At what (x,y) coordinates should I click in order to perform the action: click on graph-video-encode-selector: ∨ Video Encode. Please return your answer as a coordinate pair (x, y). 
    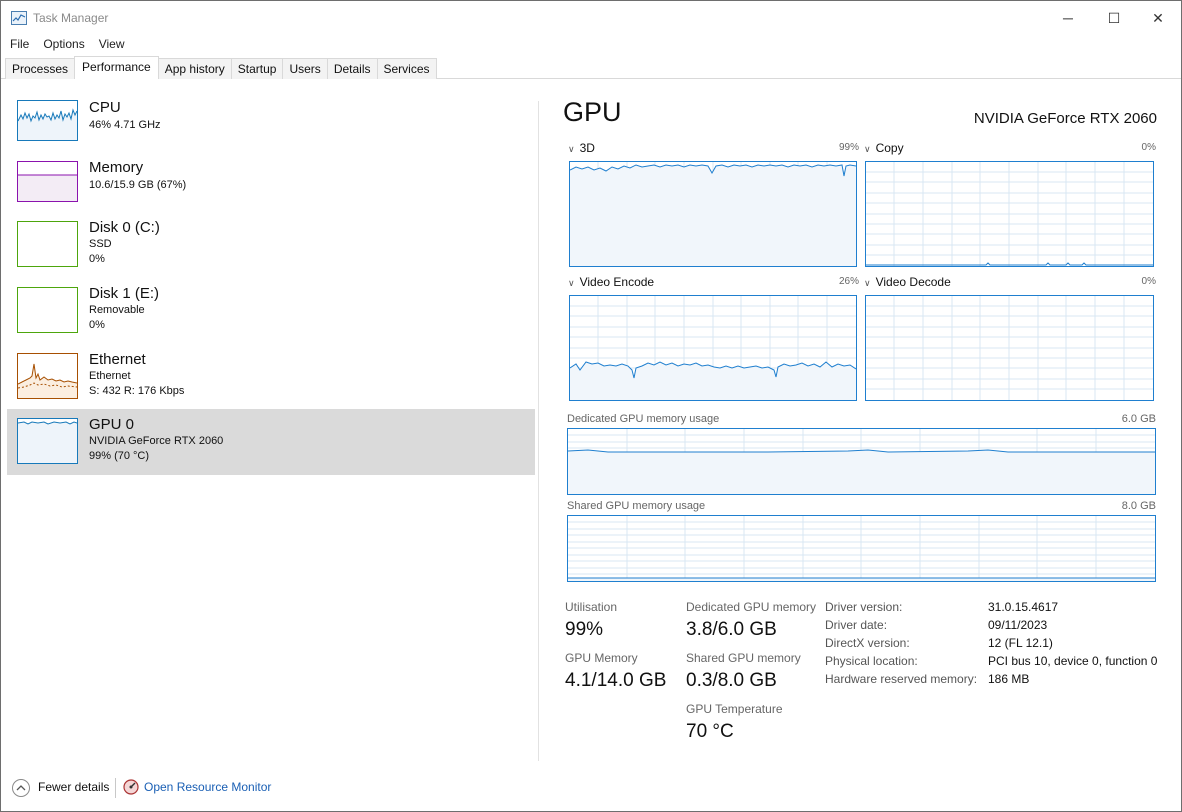
    Looking at the image, I should click on (611, 282).